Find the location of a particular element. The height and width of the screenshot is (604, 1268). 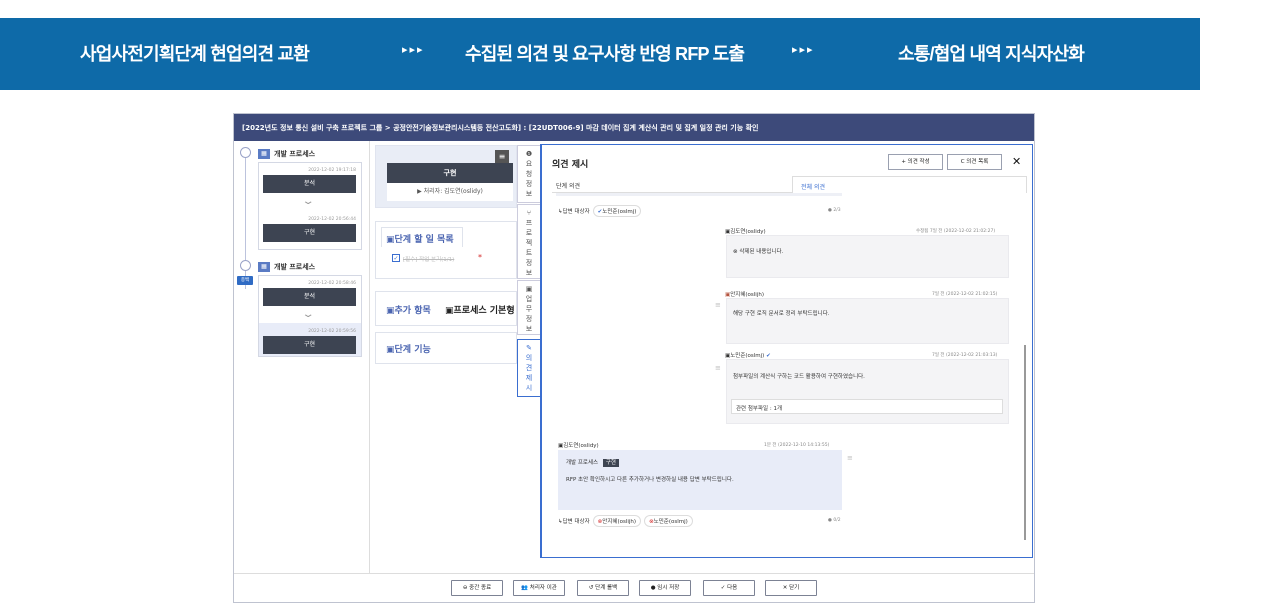

current-step-label: 구현 is located at coordinates (450, 173).